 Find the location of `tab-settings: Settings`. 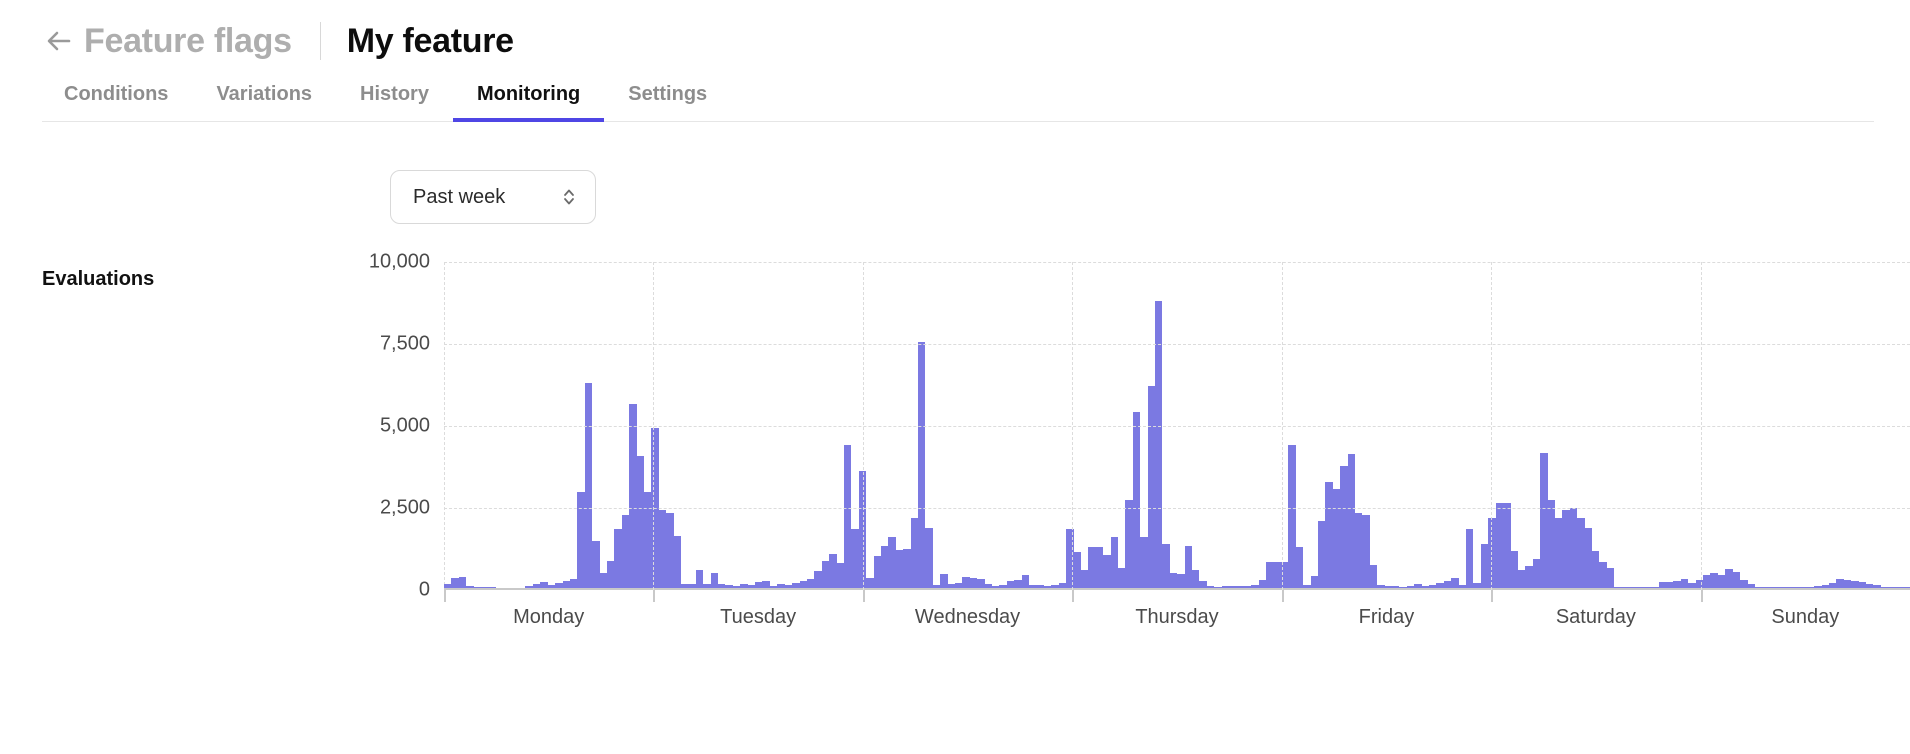

tab-settings: Settings is located at coordinates (667, 103).